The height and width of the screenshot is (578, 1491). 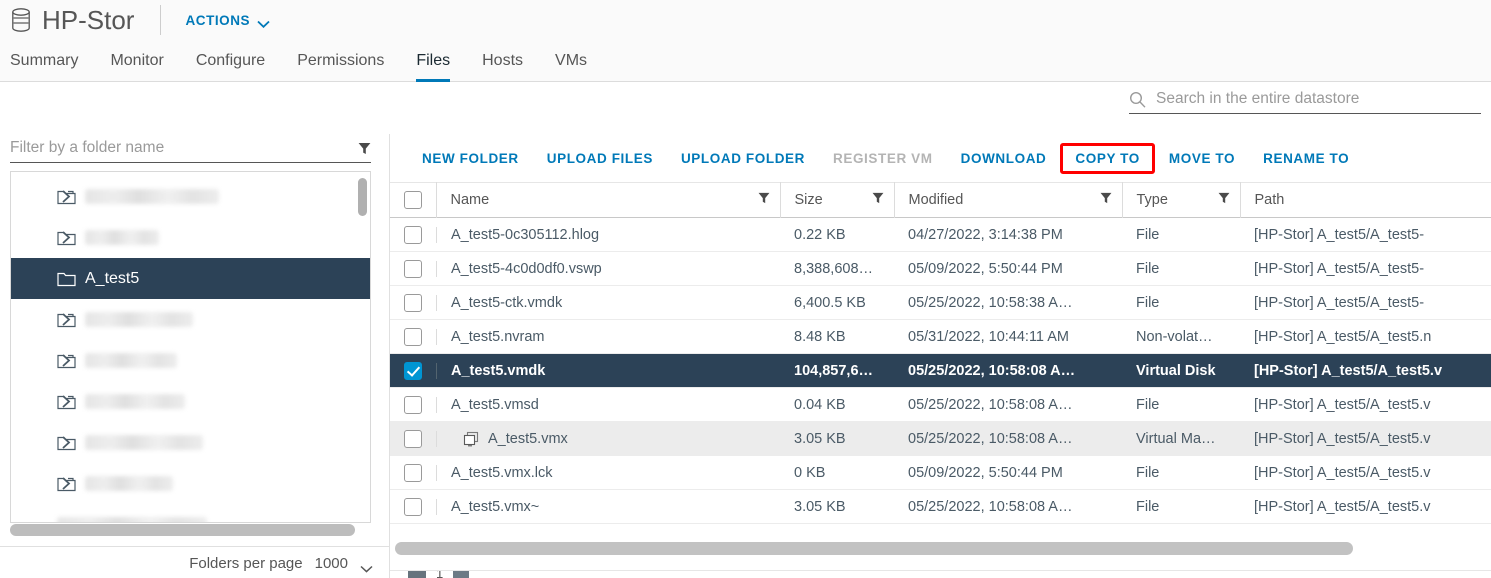 I want to click on column-header-size: Size, so click(x=836, y=200).